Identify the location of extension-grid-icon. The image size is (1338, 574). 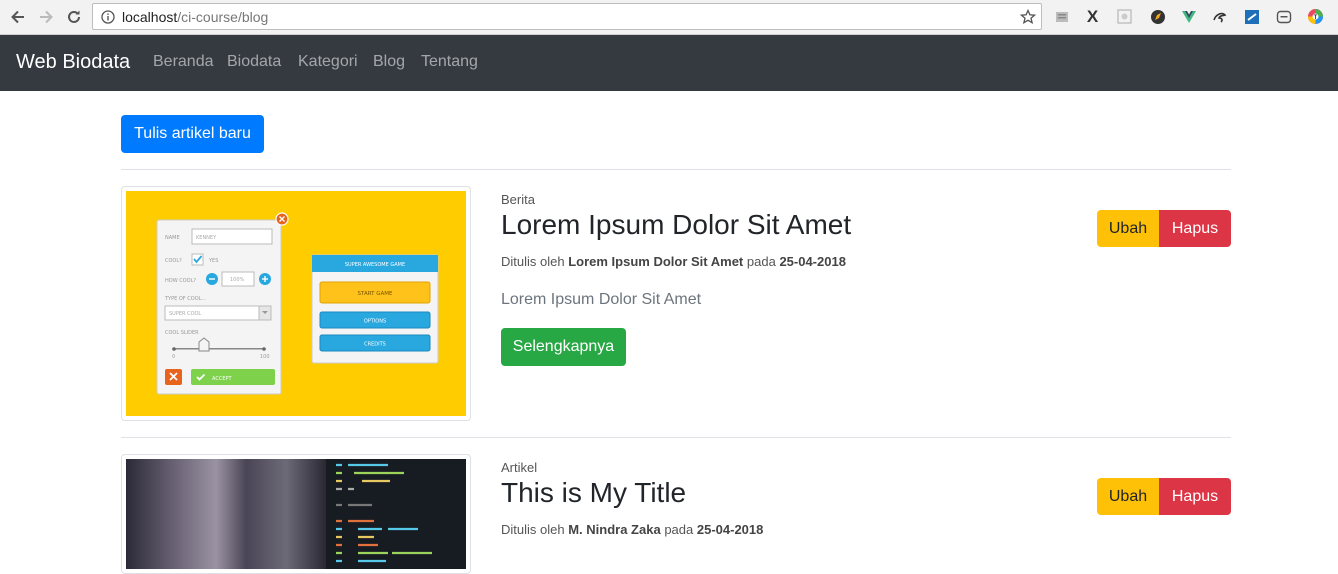
(1124, 16).